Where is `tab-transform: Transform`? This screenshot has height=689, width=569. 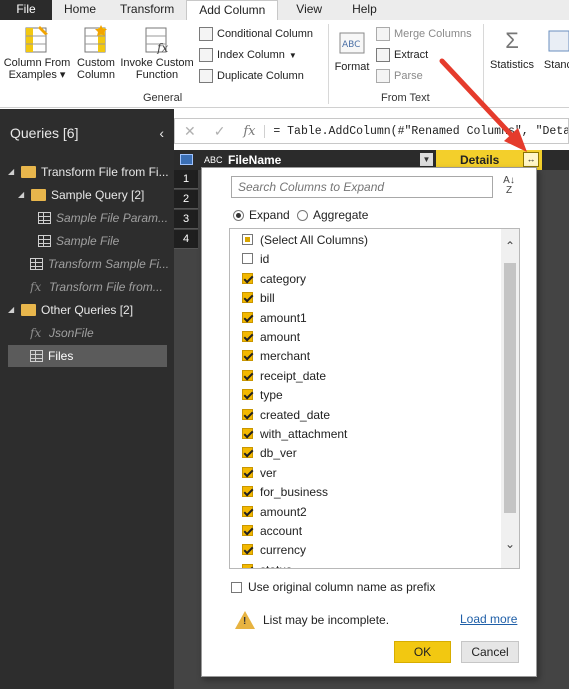
tab-transform: Transform is located at coordinates (147, 10).